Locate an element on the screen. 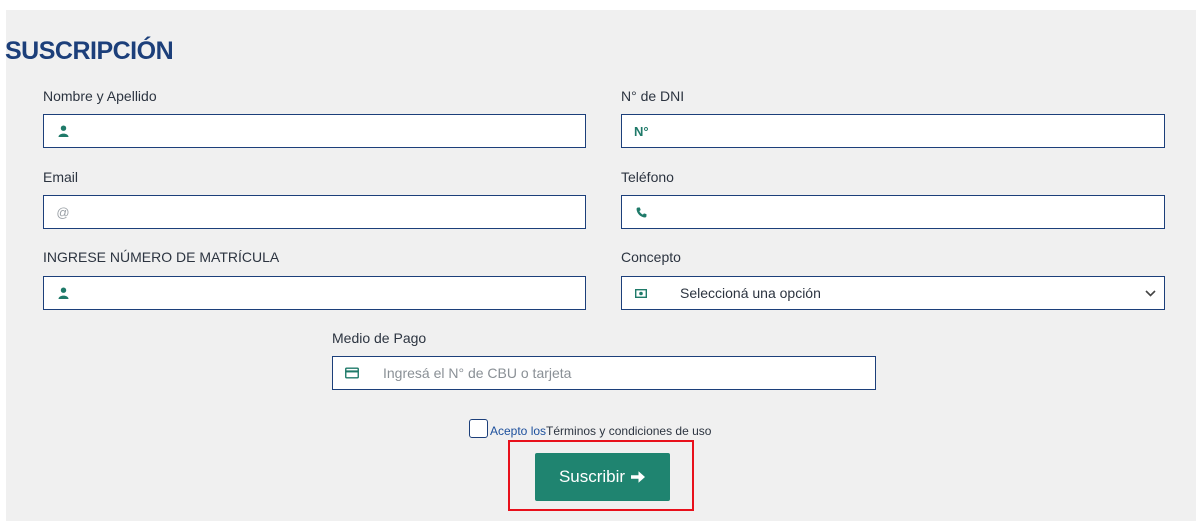  terms-checkbox is located at coordinates (478, 428).